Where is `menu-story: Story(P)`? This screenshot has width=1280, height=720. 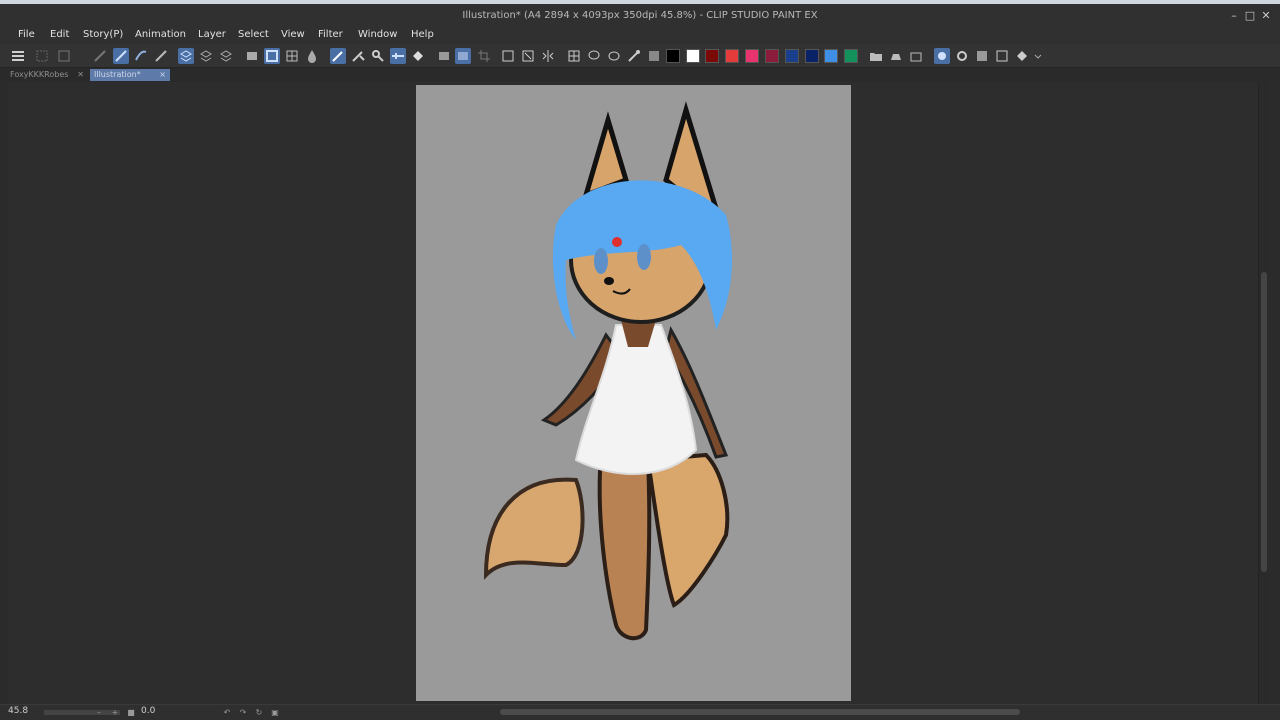 menu-story: Story(P) is located at coordinates (103, 34).